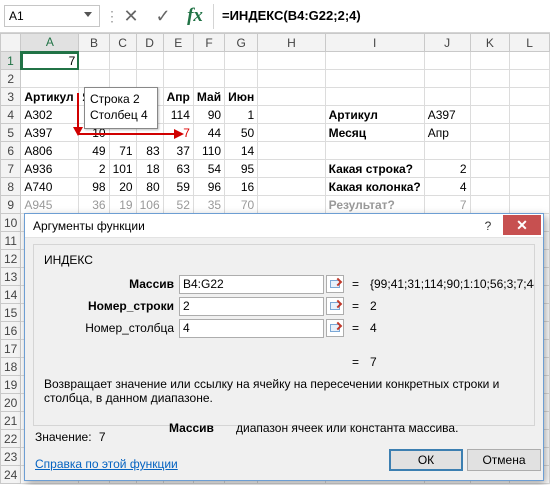 This screenshot has height=485, width=550. I want to click on column-header: F, so click(209, 42).